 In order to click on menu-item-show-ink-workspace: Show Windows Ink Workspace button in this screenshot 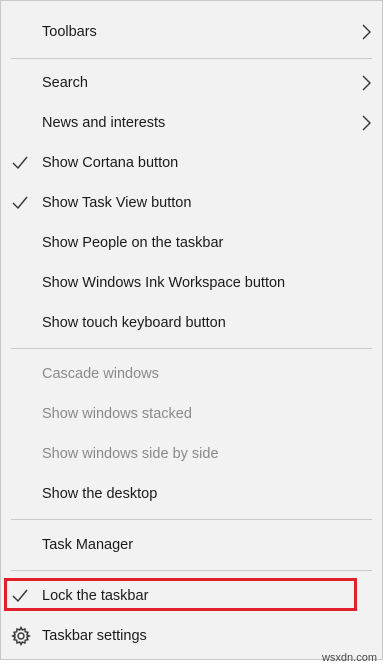, I will do `click(191, 283)`.